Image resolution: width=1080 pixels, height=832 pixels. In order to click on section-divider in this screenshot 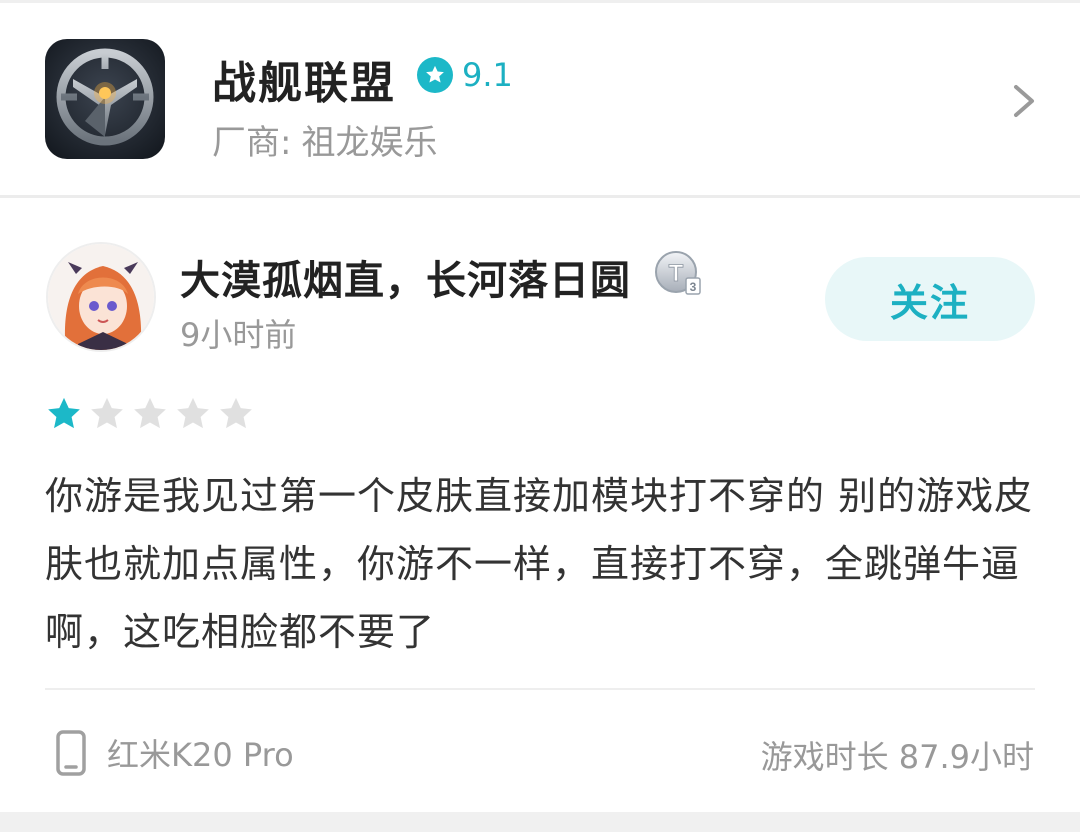, I will do `click(540, 196)`.